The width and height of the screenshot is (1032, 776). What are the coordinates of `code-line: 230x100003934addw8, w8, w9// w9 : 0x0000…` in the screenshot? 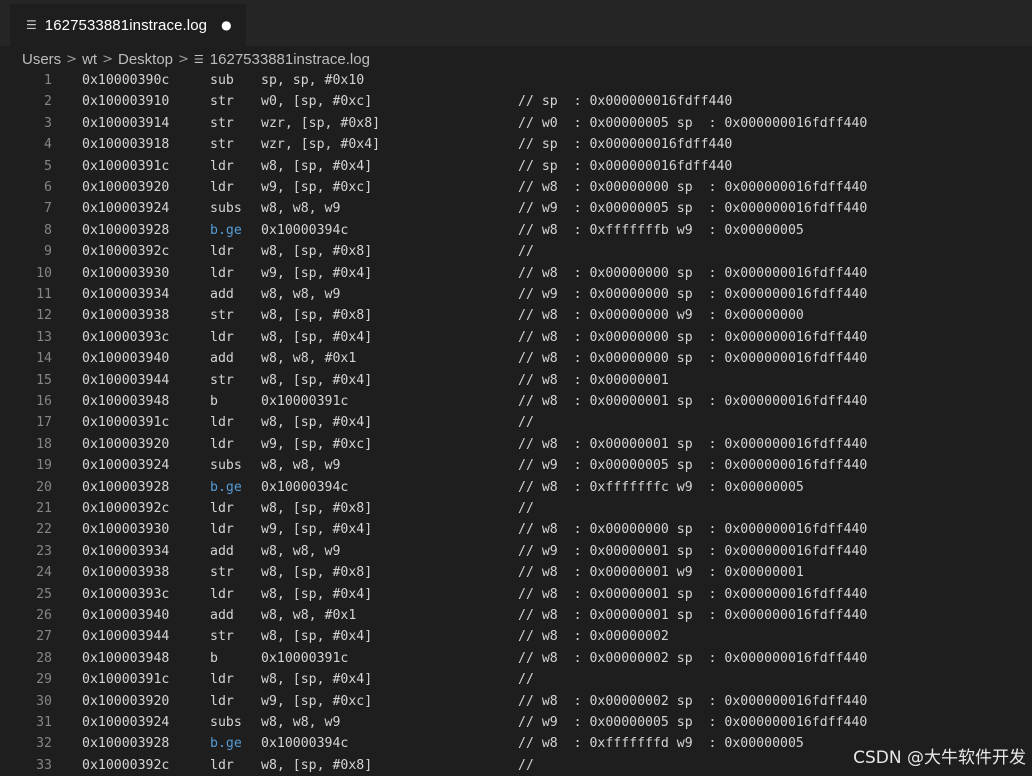 It's located at (516, 551).